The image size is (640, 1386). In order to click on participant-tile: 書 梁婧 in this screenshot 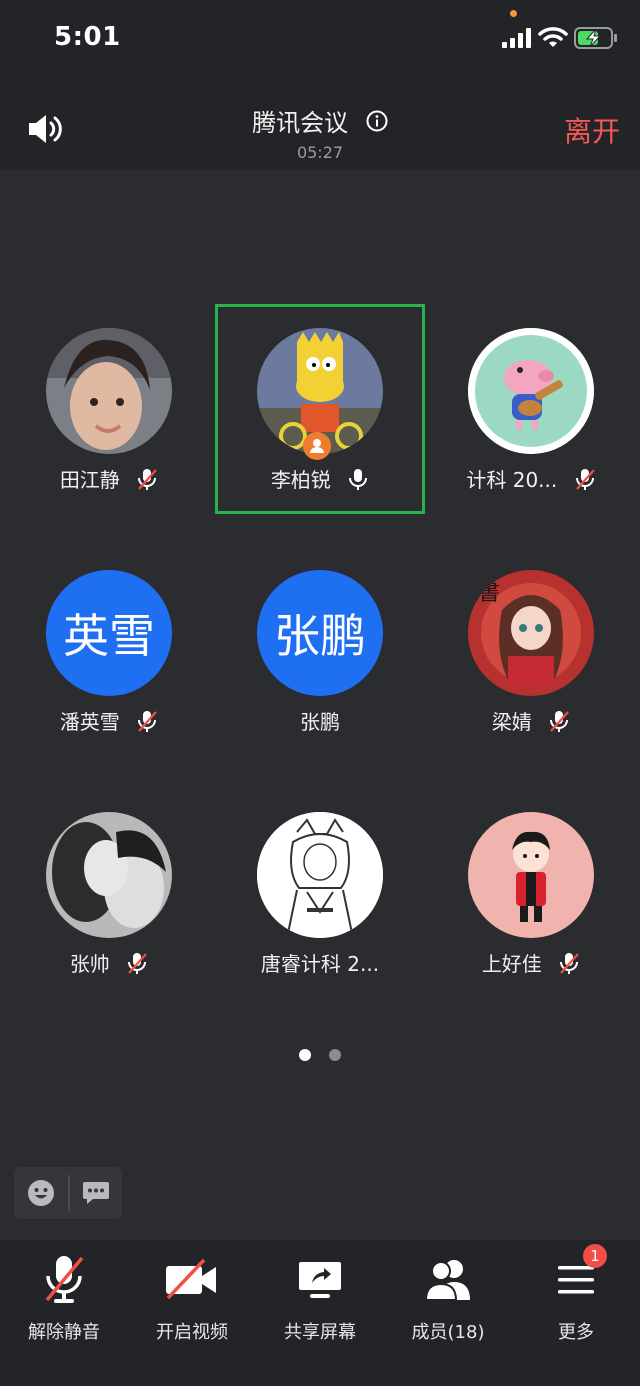, I will do `click(531, 651)`.